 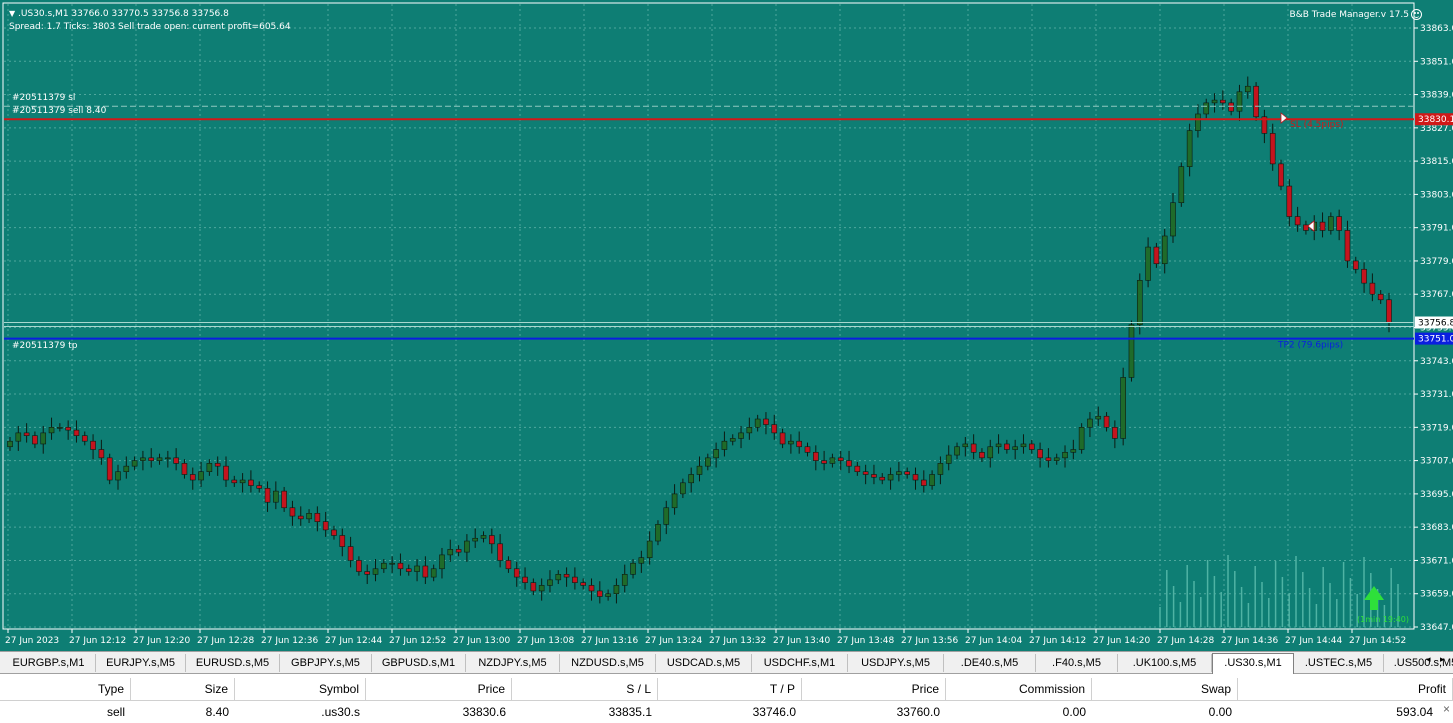 I want to click on tab-us30-s-m1: .US30.s,M1, so click(x=1253, y=663).